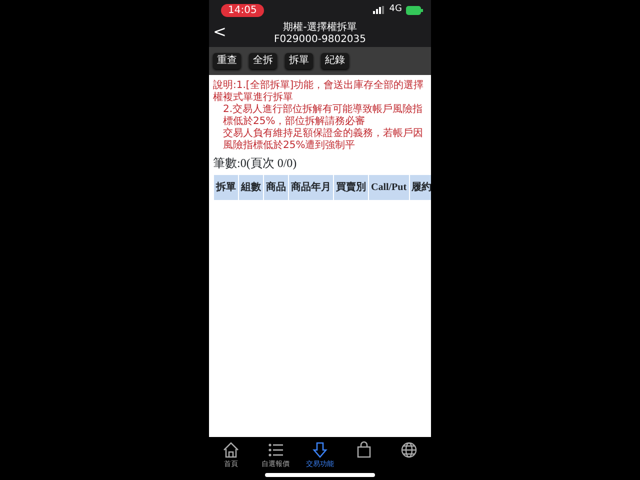 This screenshot has height=480, width=640. I want to click on notice-text: 交易人負有維持足額保證金的義務，若帳戶因風險指標低於25%遭到強制平, so click(323, 140).